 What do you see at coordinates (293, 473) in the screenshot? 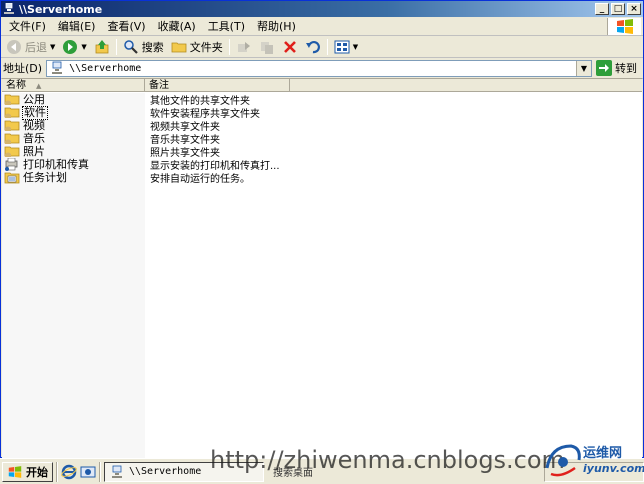
I see `desktop-search-label: 搜索桌面` at bounding box center [293, 473].